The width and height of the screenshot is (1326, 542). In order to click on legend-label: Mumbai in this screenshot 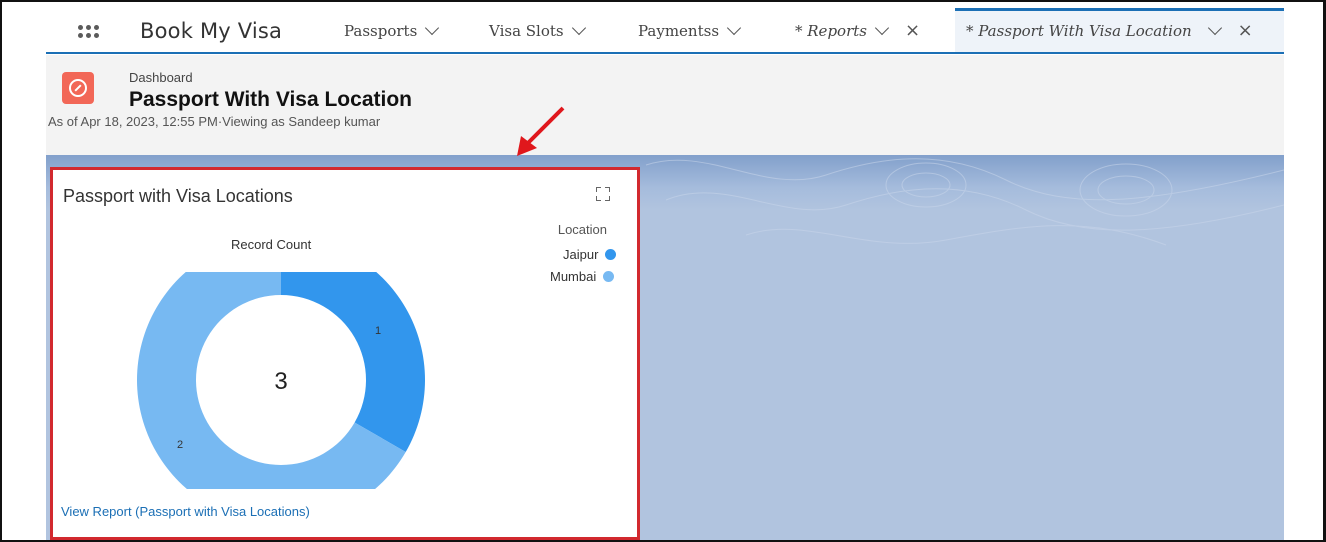, I will do `click(573, 276)`.